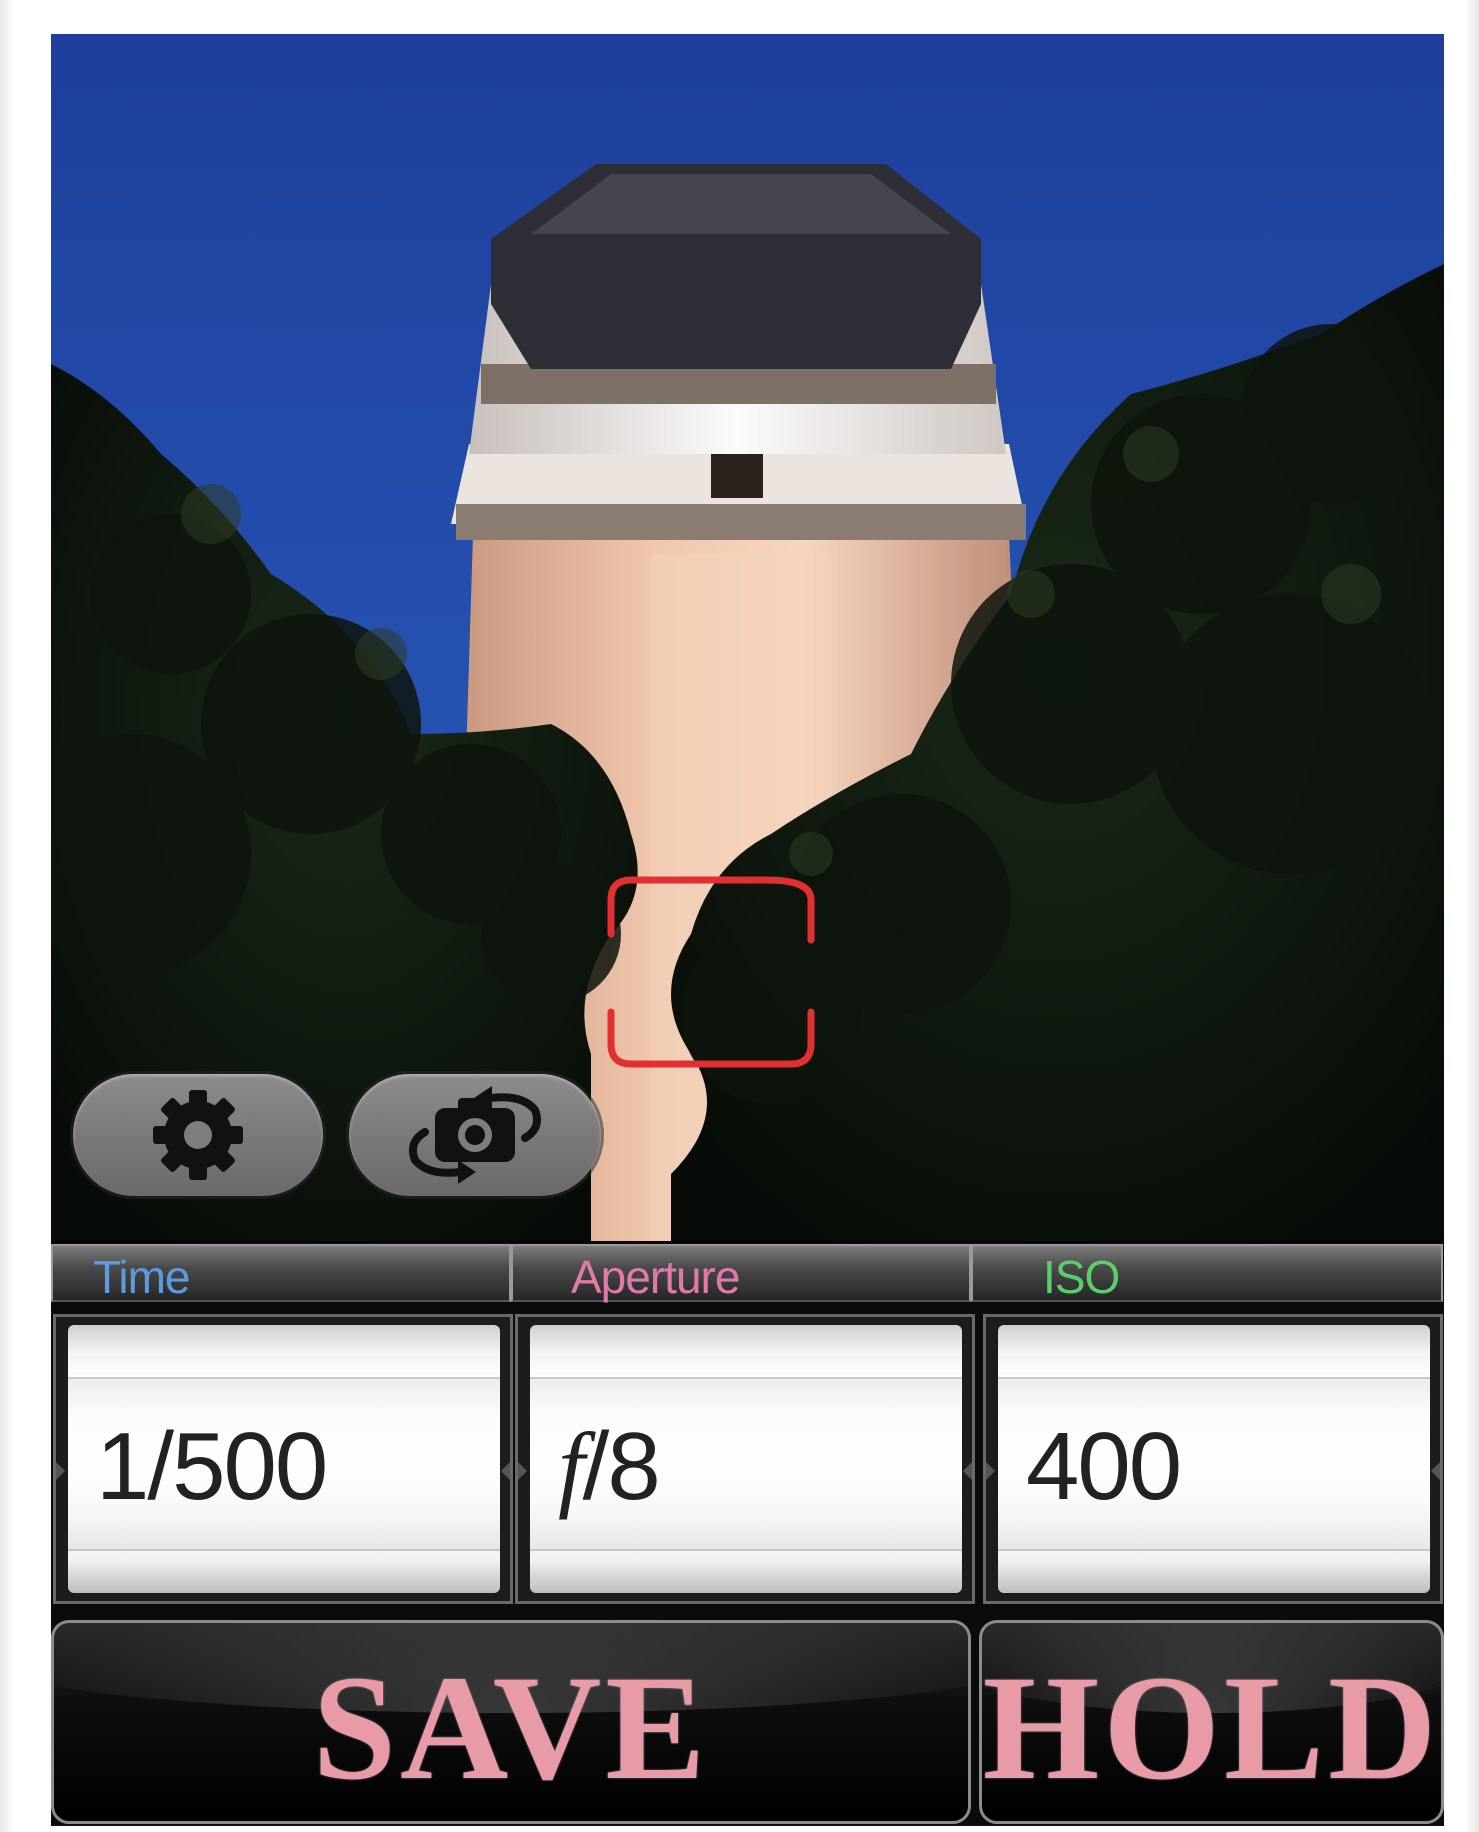 This screenshot has height=1832, width=1479. I want to click on hold-button: HOLD, so click(1211, 1722).